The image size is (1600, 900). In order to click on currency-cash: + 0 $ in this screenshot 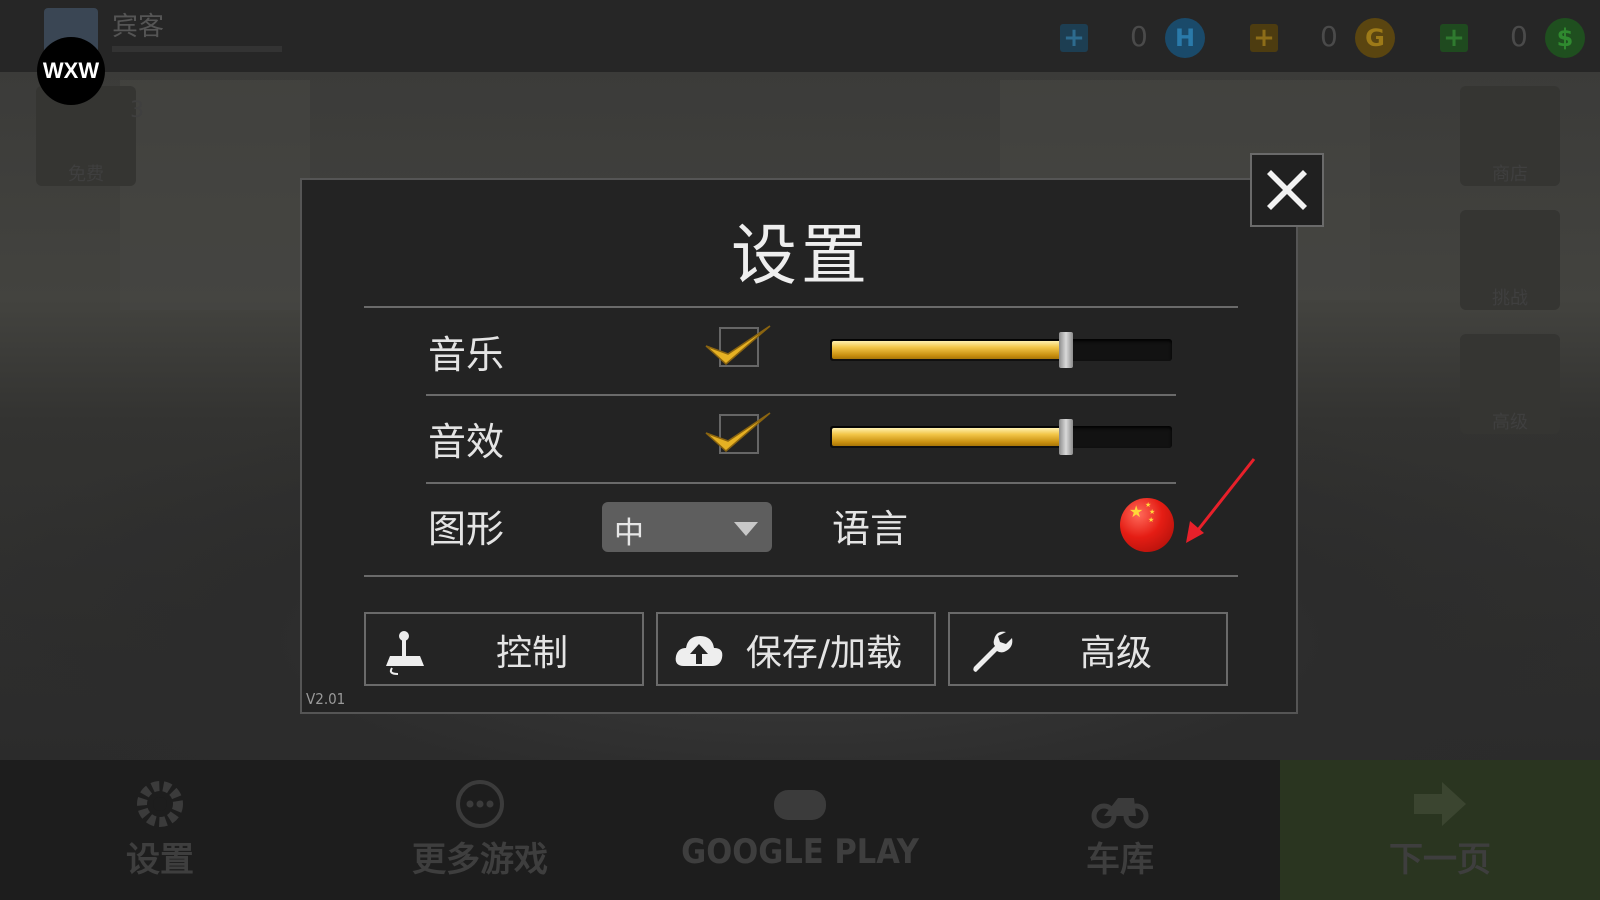, I will do `click(1520, 38)`.